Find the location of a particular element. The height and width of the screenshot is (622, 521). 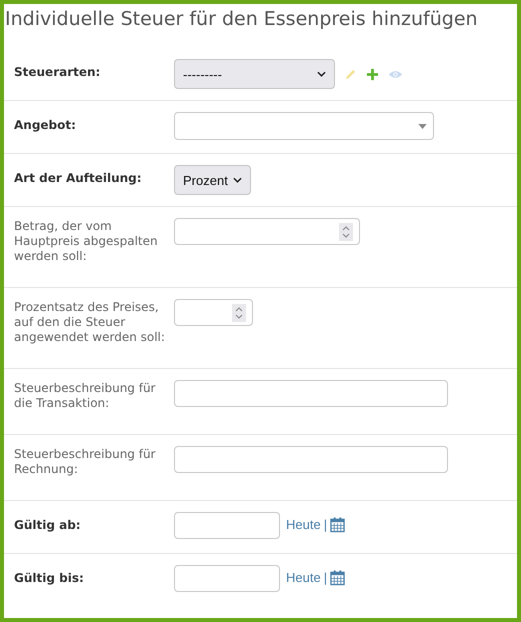

offer-combobox is located at coordinates (304, 126).